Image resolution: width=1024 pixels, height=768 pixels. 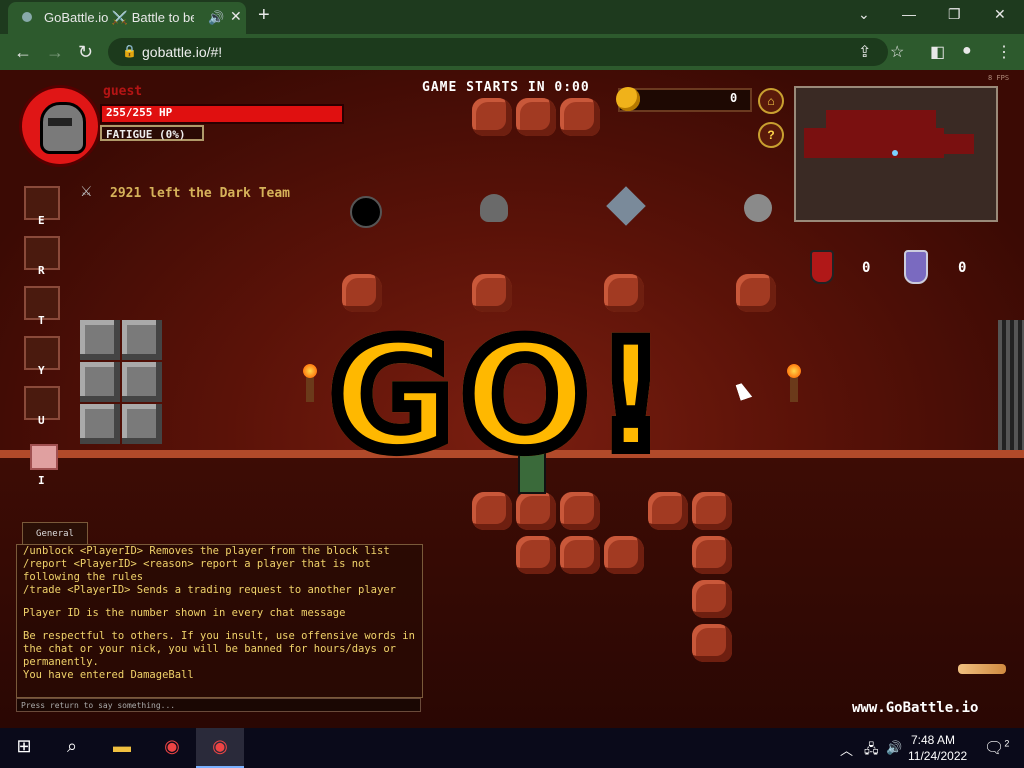 I want to click on forward-arrow-icon: →, so click(x=55, y=52).